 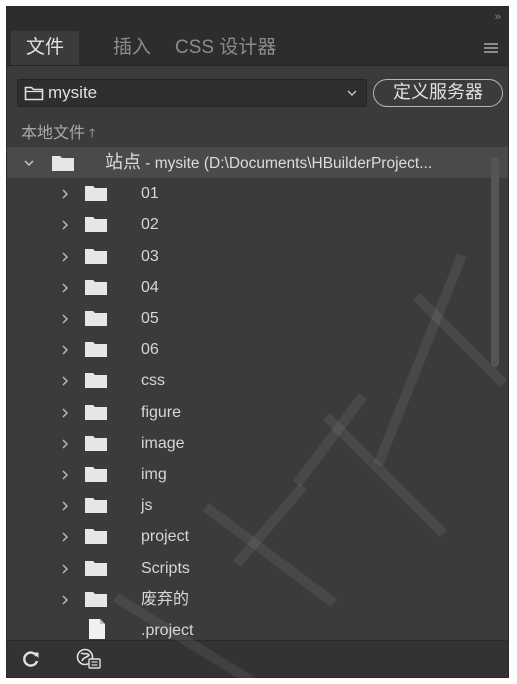 What do you see at coordinates (498, 17) in the screenshot?
I see `collapse-panel-button: ››` at bounding box center [498, 17].